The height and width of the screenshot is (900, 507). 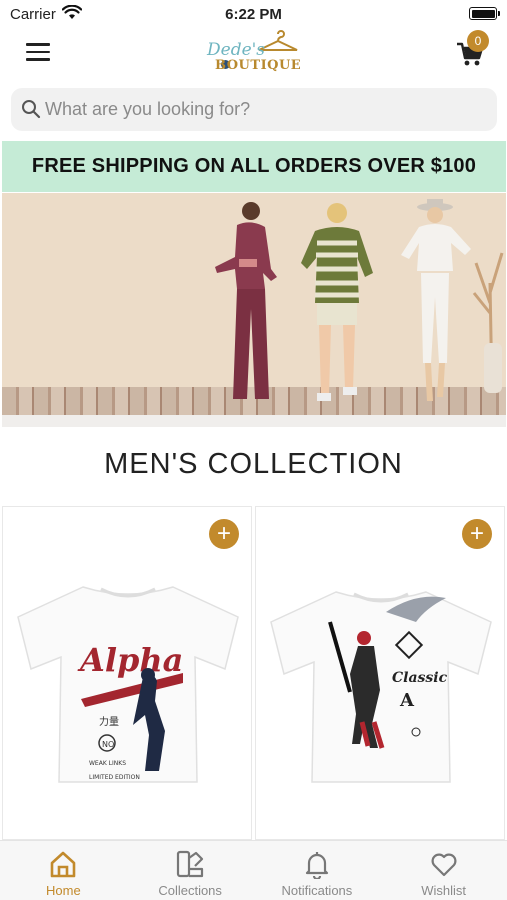 I want to click on pampas-decor, so click(x=488, y=322).